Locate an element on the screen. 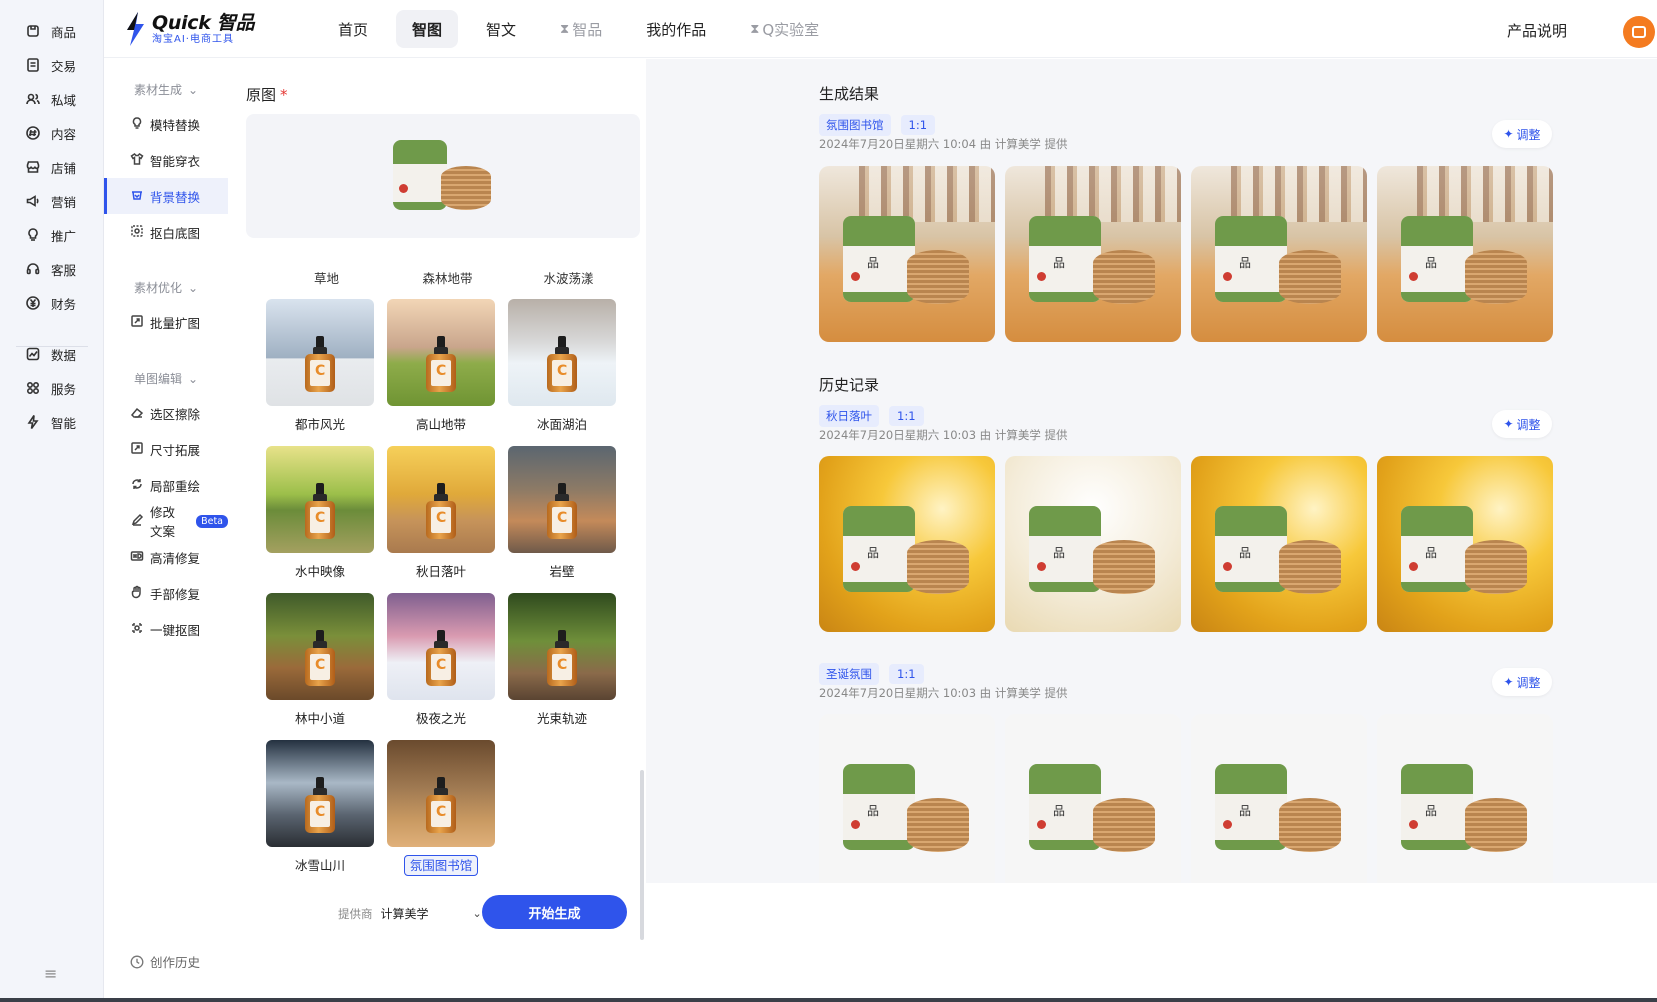 The width and height of the screenshot is (1657, 1002). tool-item-background: 背景替换 is located at coordinates (166, 196).